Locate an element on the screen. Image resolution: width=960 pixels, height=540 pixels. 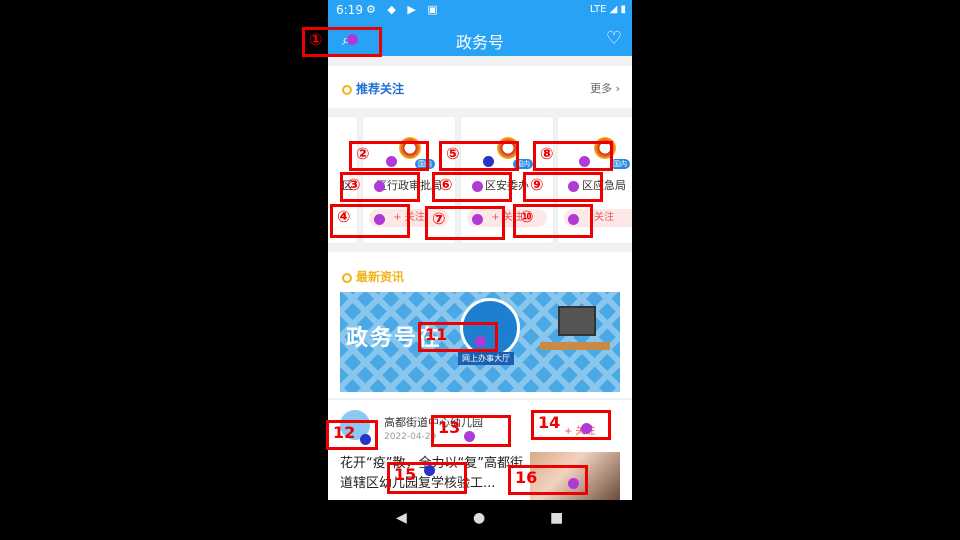
status-icons: ⚙ ◆ ▶ ▣ is located at coordinates (404, 9).